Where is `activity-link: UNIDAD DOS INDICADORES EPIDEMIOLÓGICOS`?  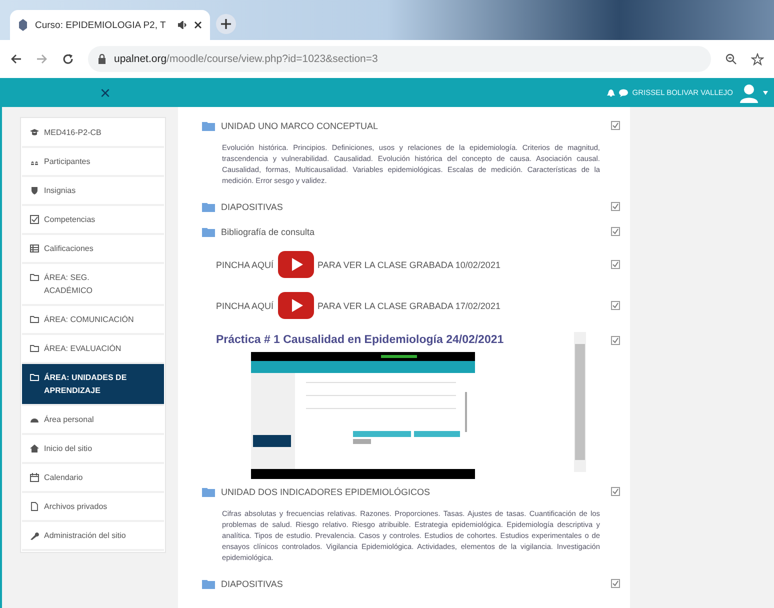
activity-link: UNIDAD DOS INDICADORES EPIDEMIOLÓGICOS is located at coordinates (413, 491).